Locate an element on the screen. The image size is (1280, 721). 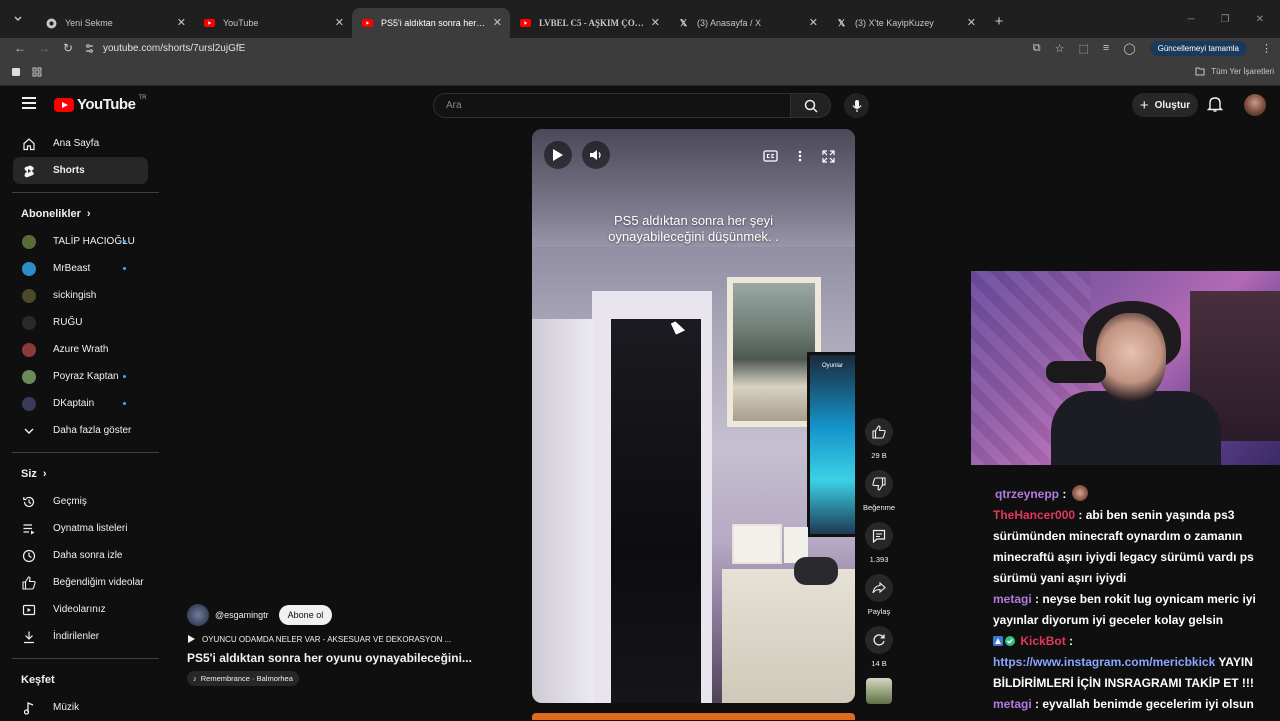
browser-tab: LVBEL C5 - AŞKIM ÇOK PARDON ✕ is located at coordinates (589, 23).